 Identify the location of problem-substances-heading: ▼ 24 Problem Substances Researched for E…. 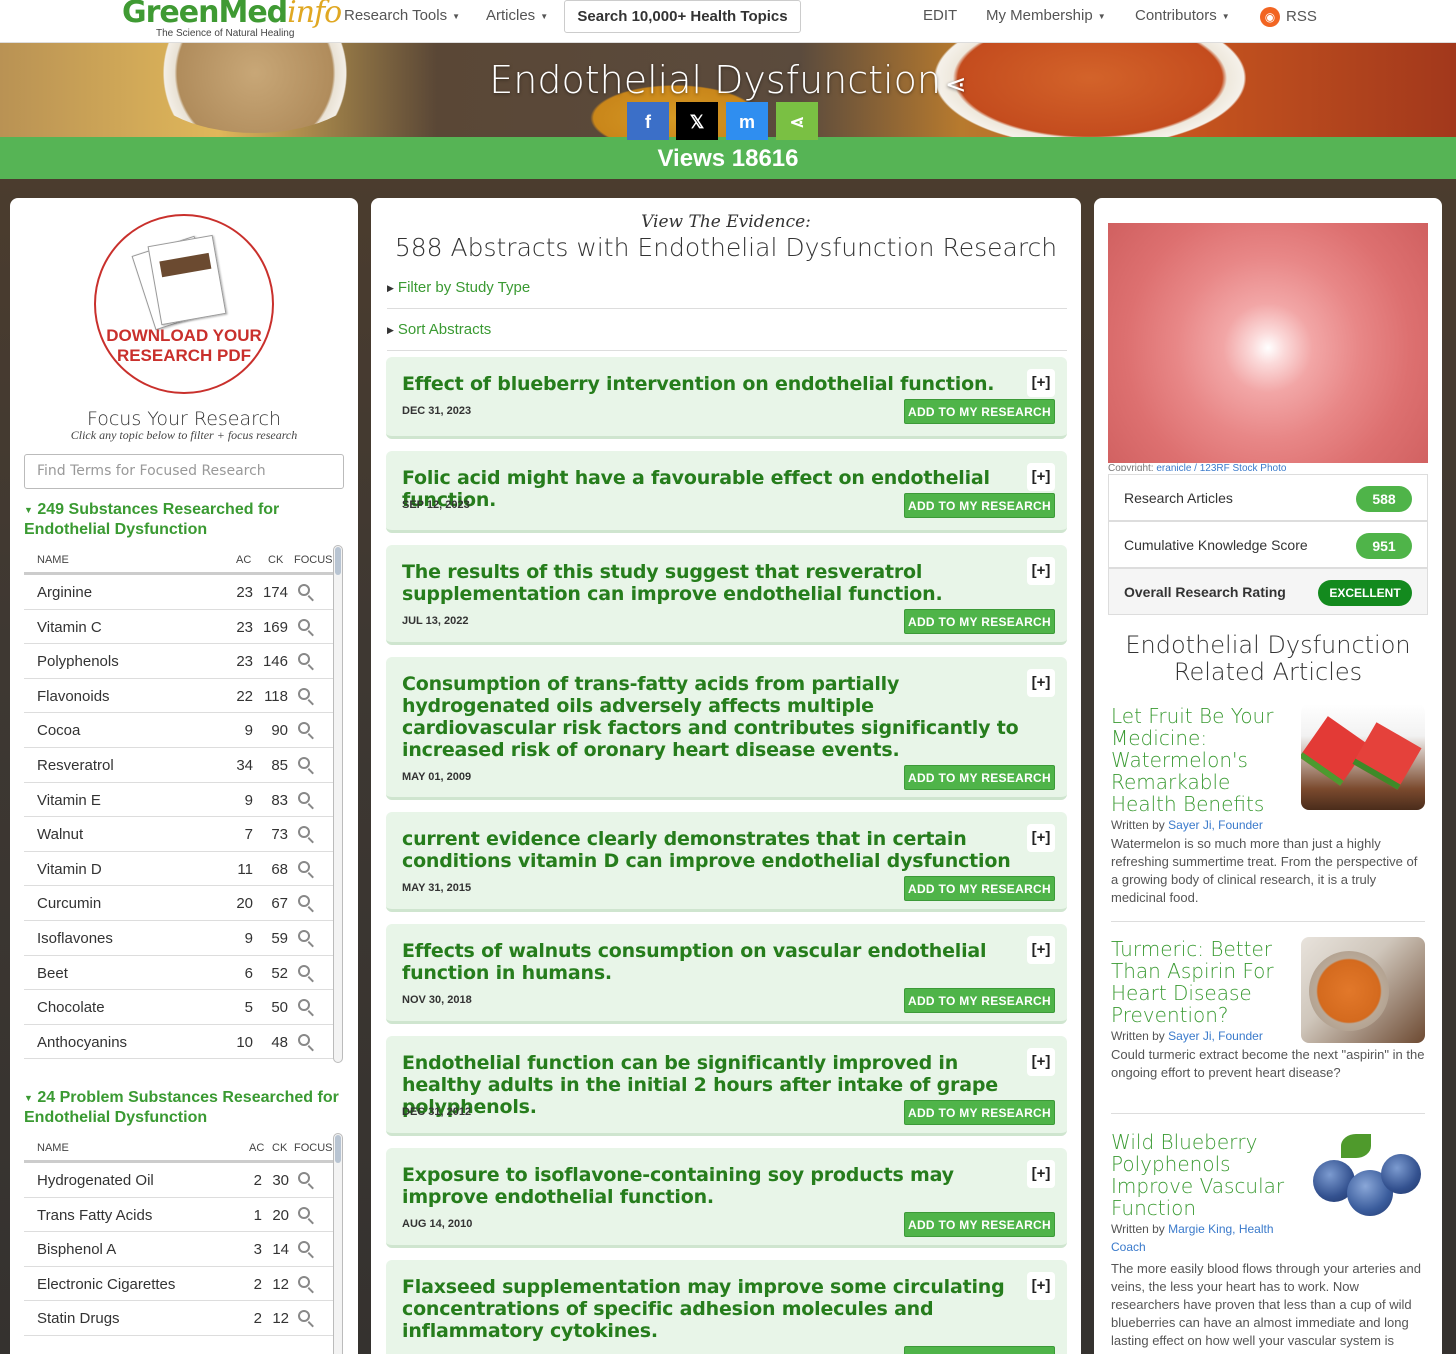
(184, 1108).